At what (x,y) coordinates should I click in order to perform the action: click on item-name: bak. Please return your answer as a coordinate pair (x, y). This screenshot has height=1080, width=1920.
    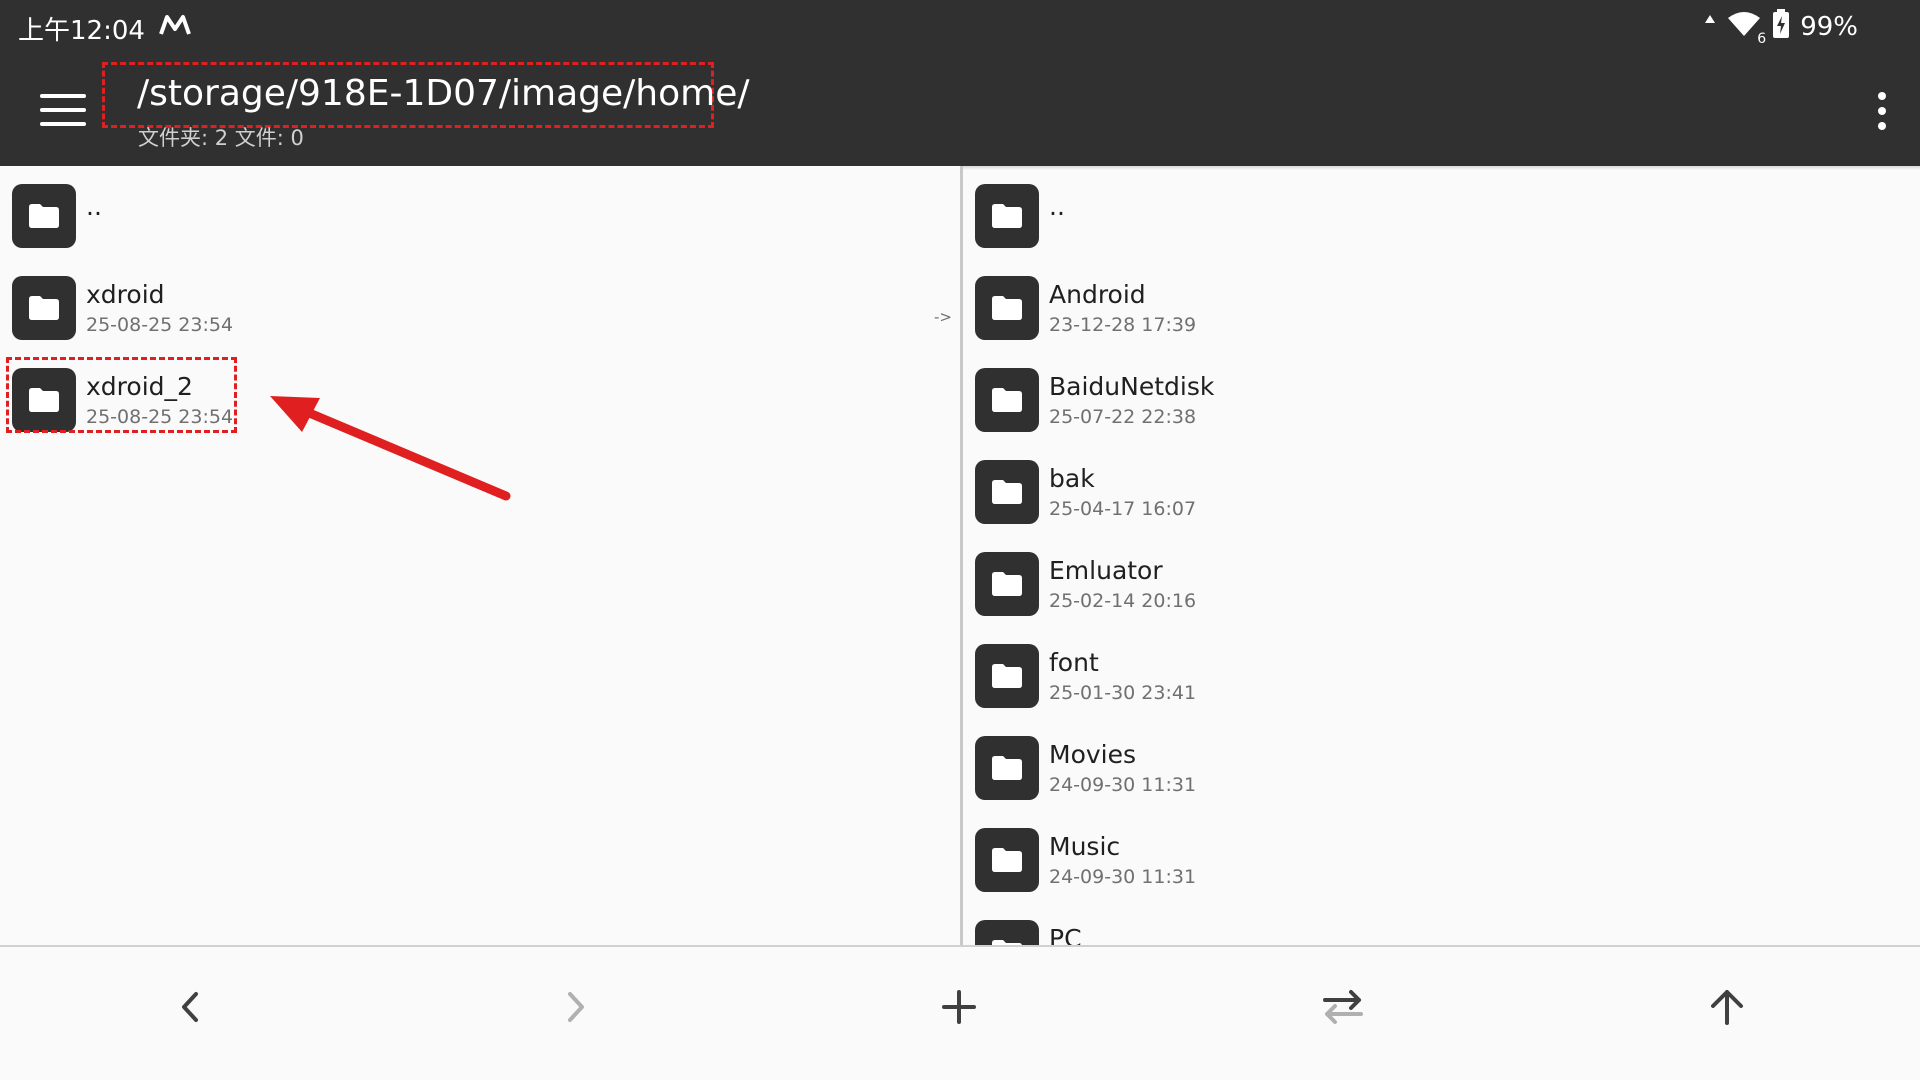
    Looking at the image, I should click on (1072, 478).